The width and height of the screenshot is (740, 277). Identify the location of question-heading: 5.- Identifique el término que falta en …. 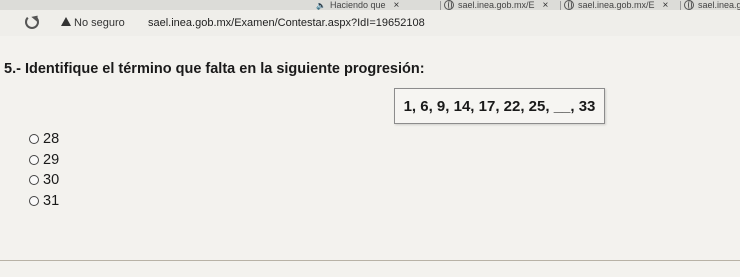
(214, 69).